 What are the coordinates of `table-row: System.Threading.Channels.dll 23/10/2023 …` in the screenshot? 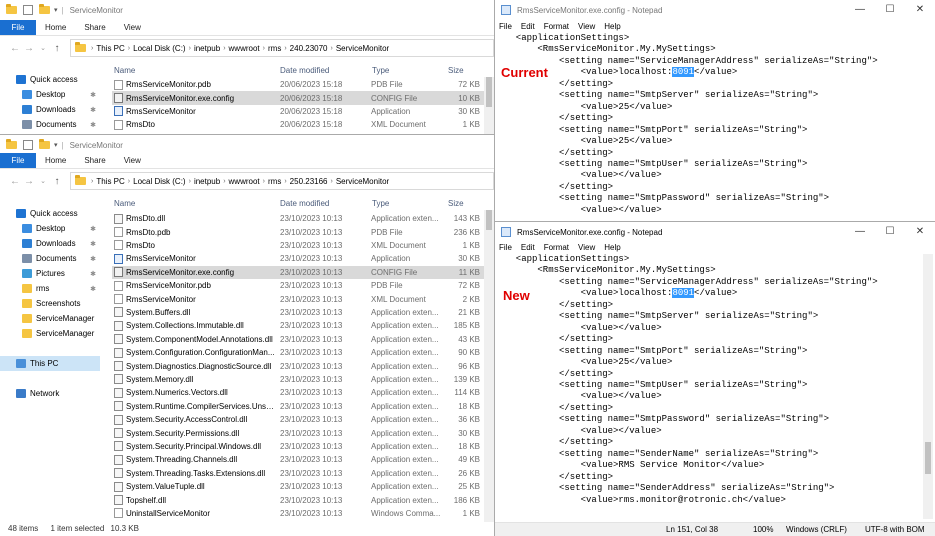 It's located at (302, 459).